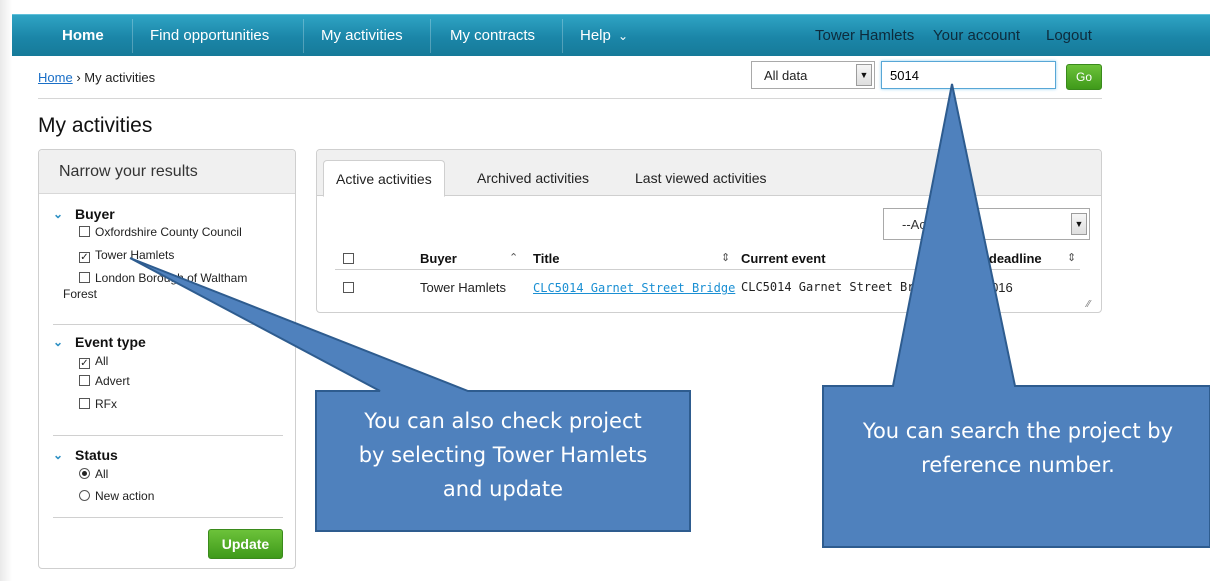 The image size is (1210, 581). Describe the element at coordinates (1018, 431) in the screenshot. I see `callout-line: You can search the project by` at that location.